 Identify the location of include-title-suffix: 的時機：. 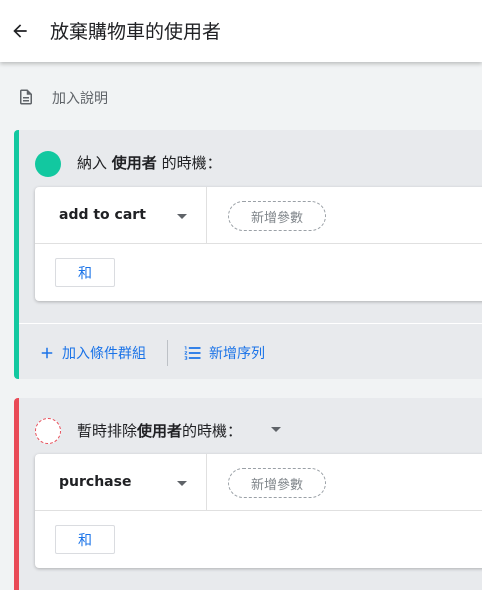
(189, 163).